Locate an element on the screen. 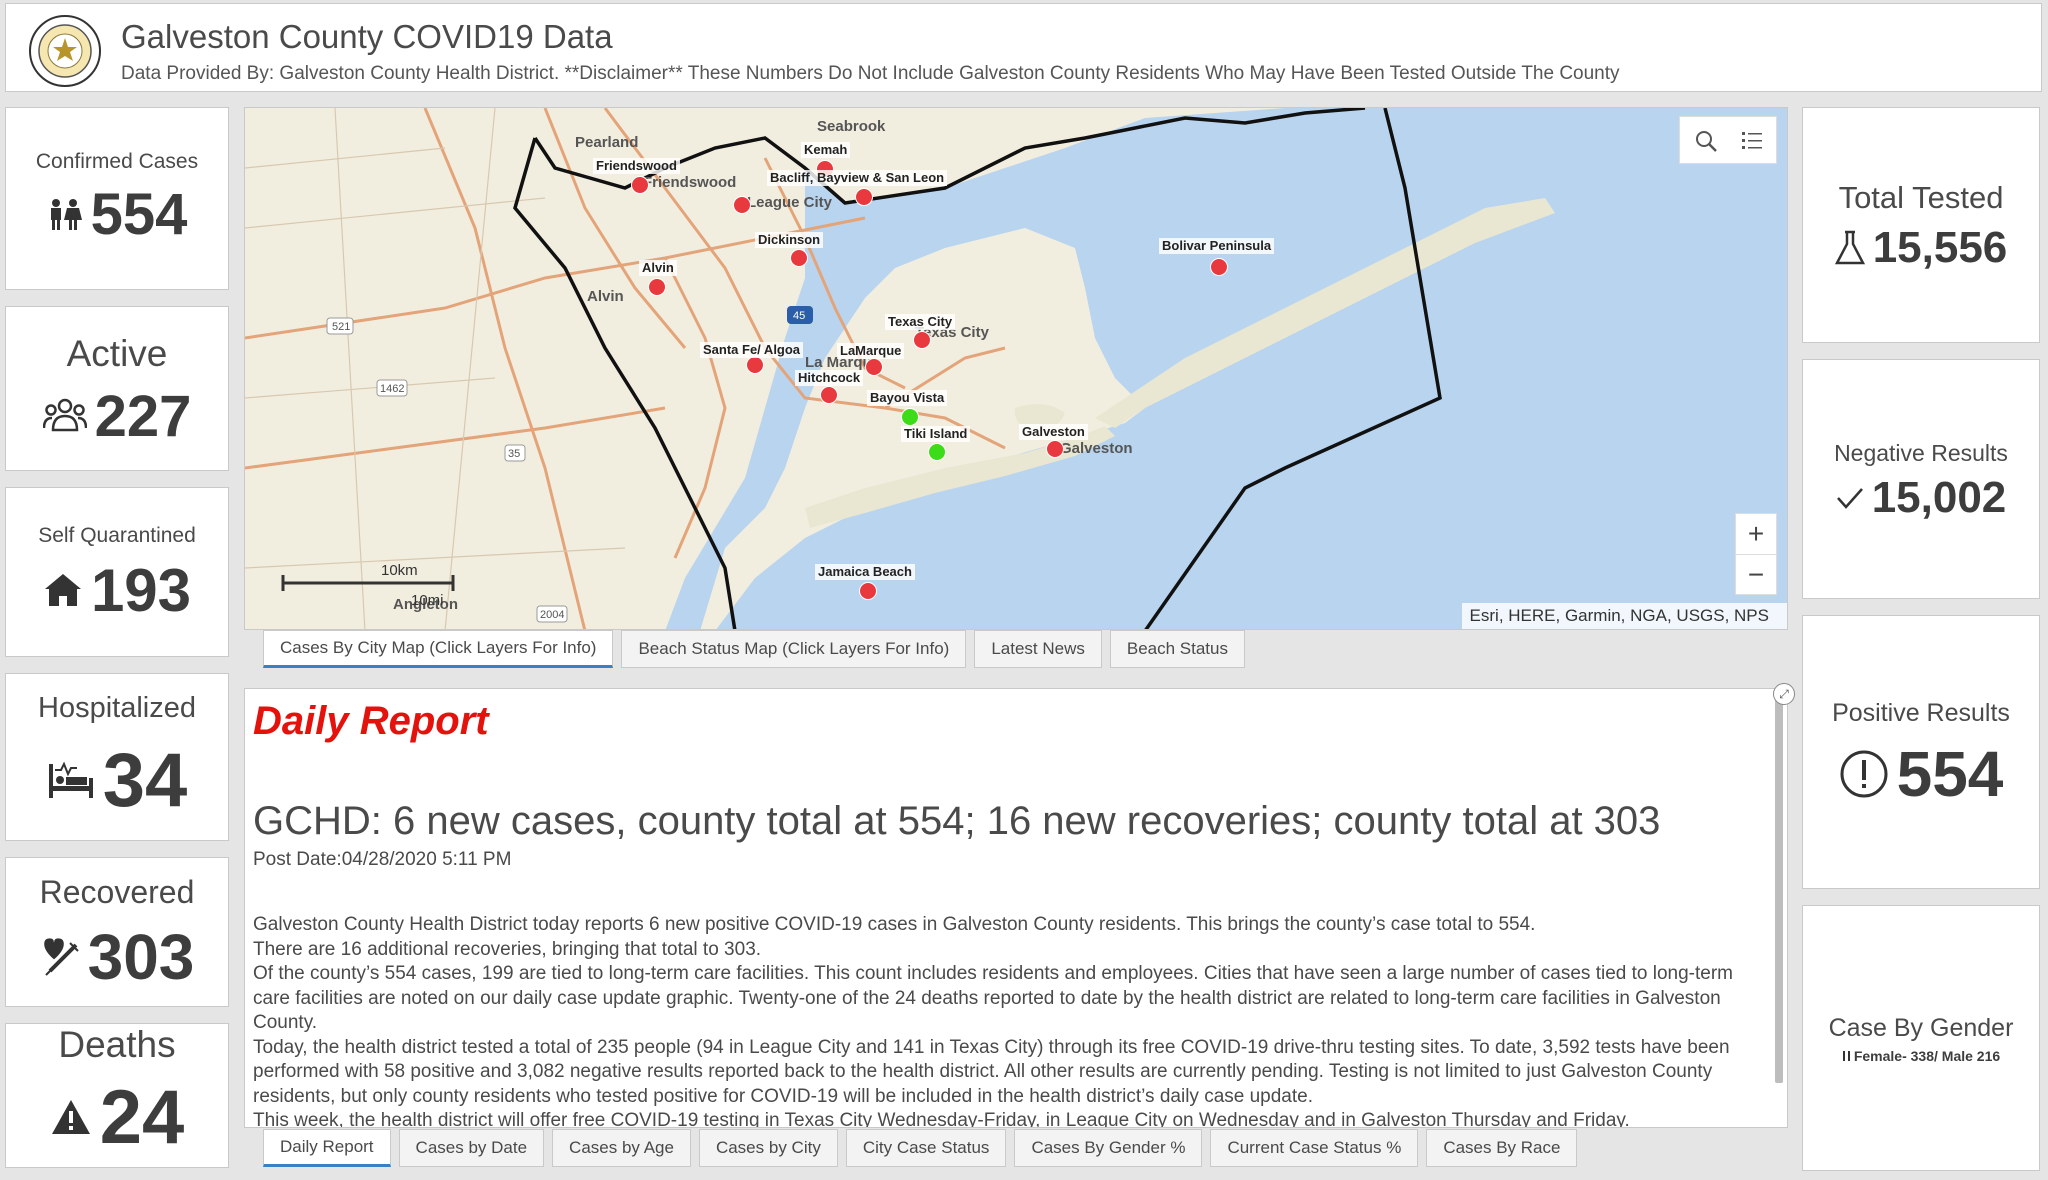  total-tested-value: 15,556 is located at coordinates (1940, 247).